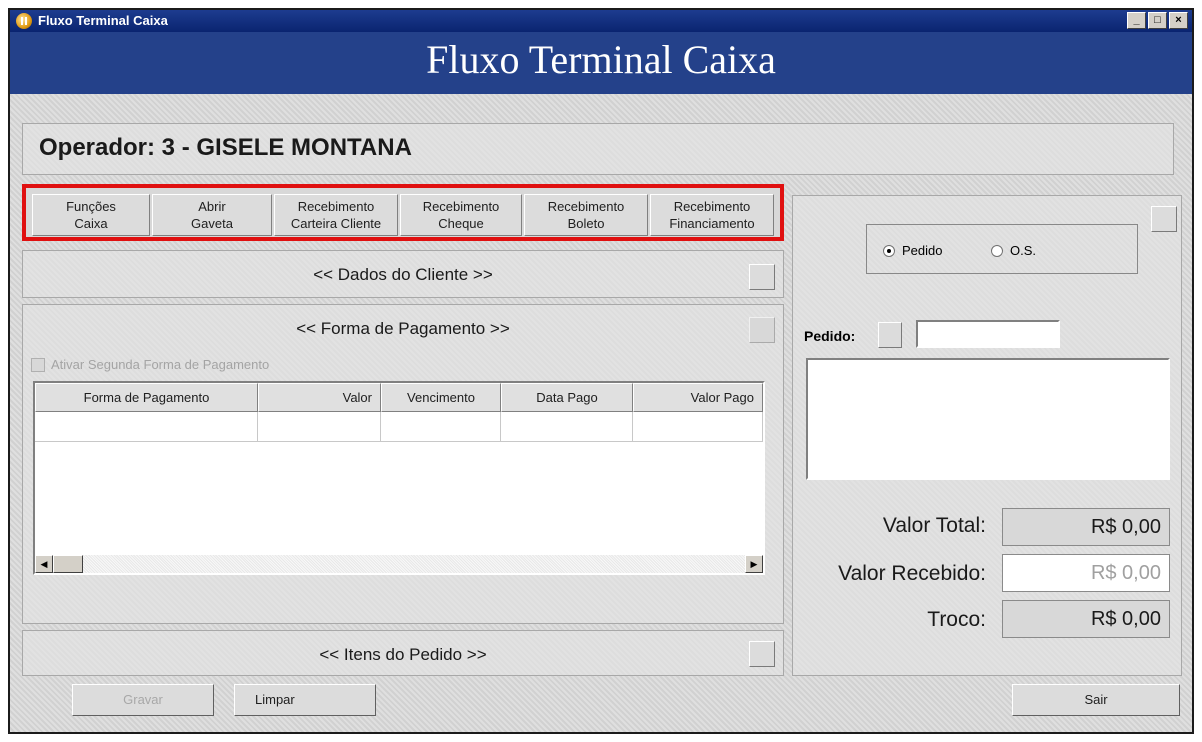 The image size is (1202, 742). I want to click on window-controls: _ □ ×, so click(1157, 20).